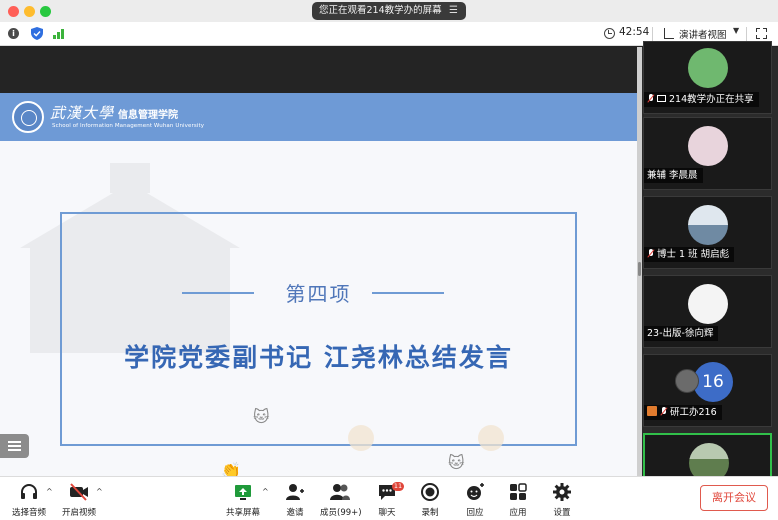 This screenshot has height=520, width=778. Describe the element at coordinates (29, 11) in the screenshot. I see `minimize-window-button` at that location.